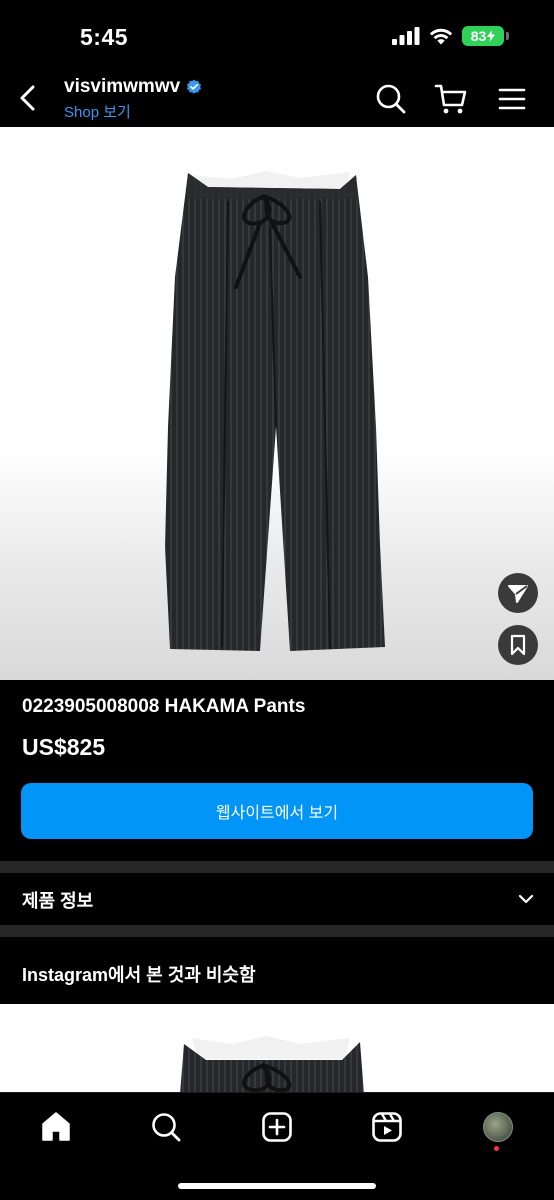  I want to click on nav-search, so click(166, 1127).